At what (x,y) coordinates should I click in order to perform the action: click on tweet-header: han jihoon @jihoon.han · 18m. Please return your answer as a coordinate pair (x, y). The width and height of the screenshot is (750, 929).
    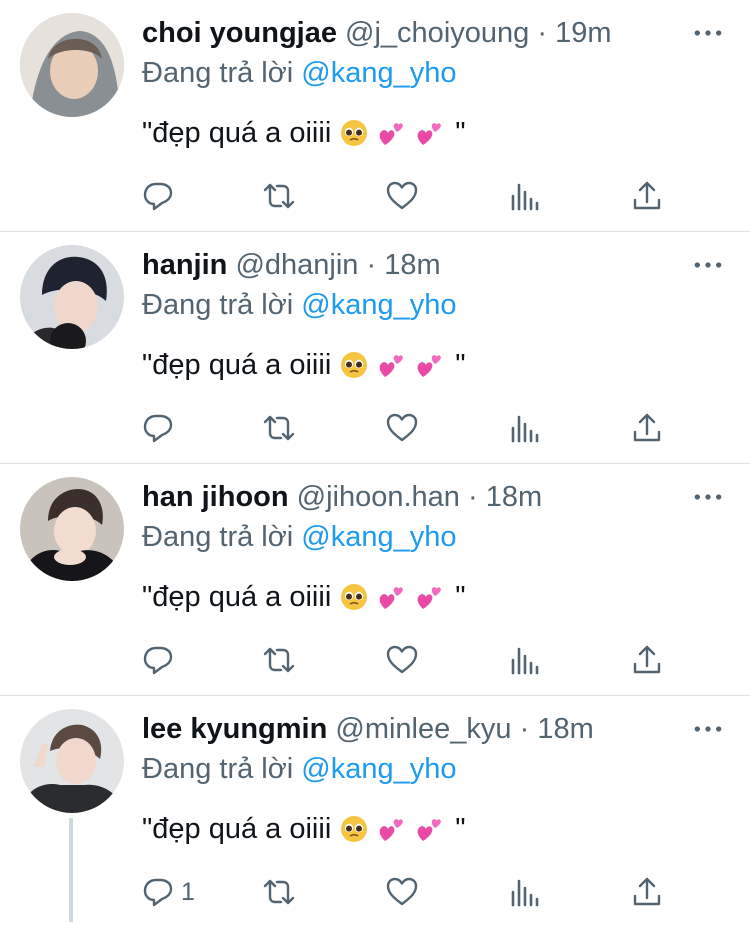
    Looking at the image, I should click on (342, 497).